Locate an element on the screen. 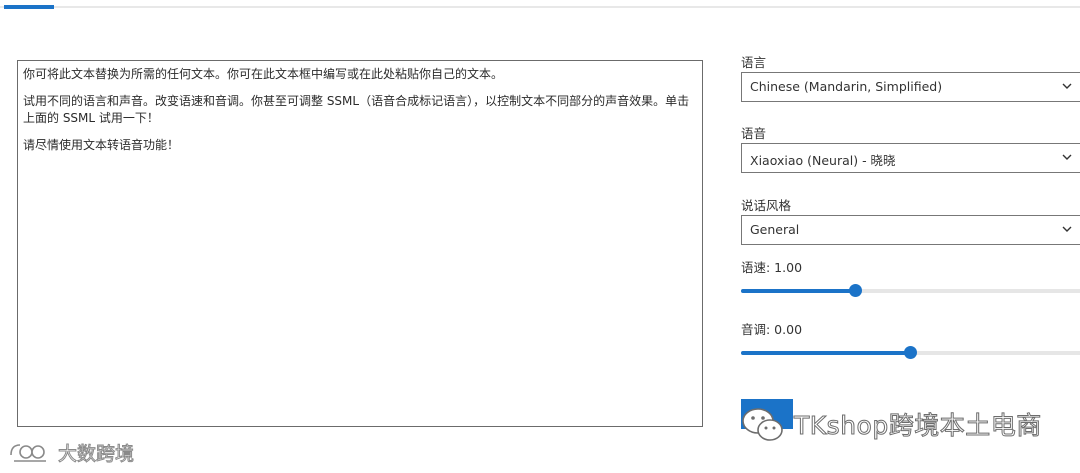 This screenshot has height=473, width=1080. watermark-left: 大数跨境 is located at coordinates (71, 452).